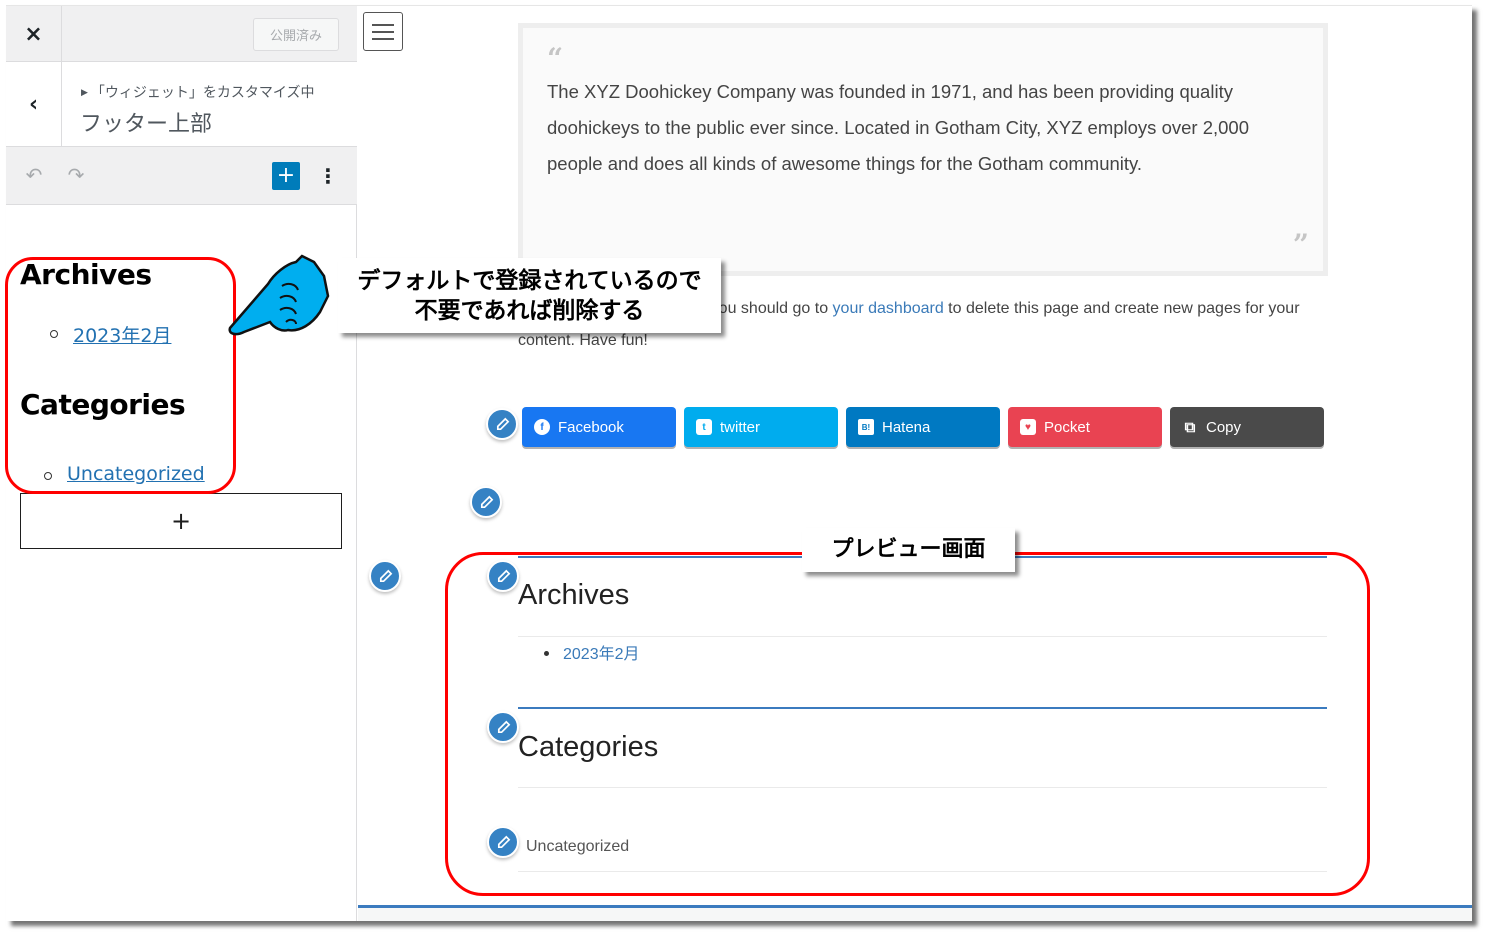 This screenshot has height=935, width=1485. Describe the element at coordinates (591, 427) in the screenshot. I see `share-label: Facebook` at that location.